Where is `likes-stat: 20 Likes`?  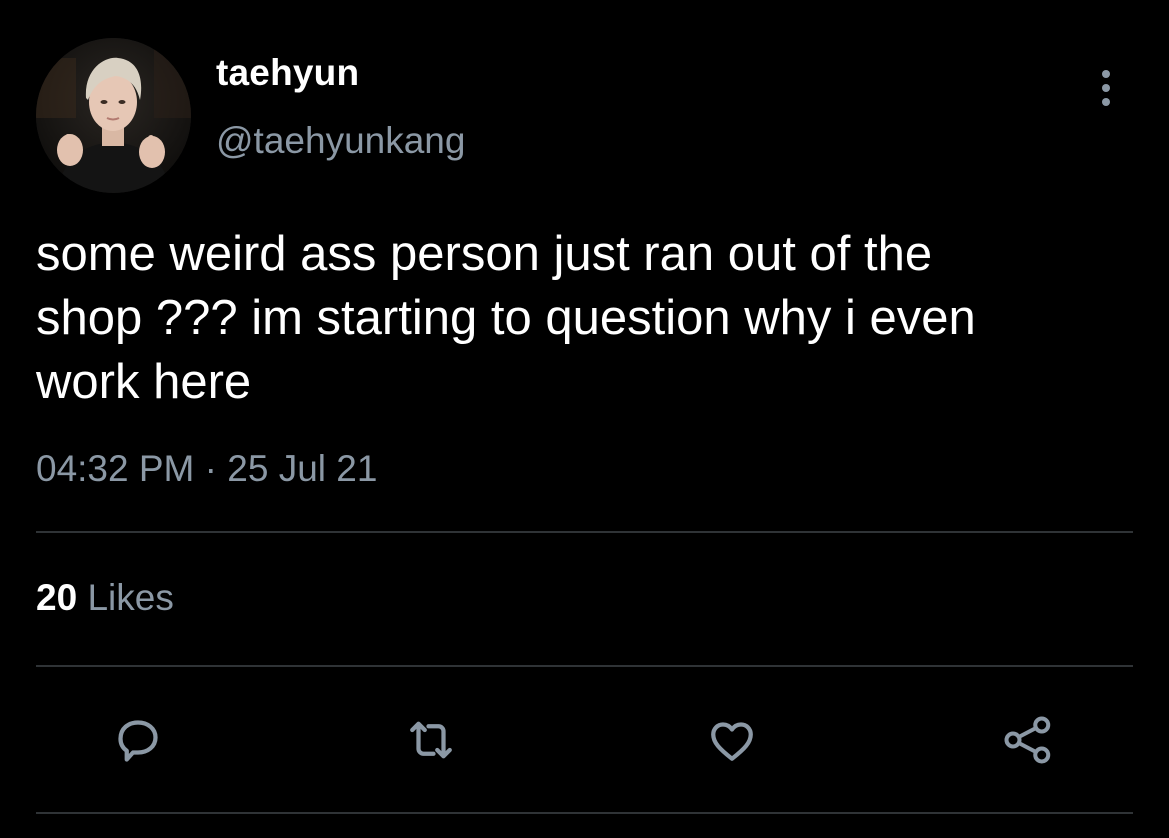
likes-stat: 20 Likes is located at coordinates (105, 598).